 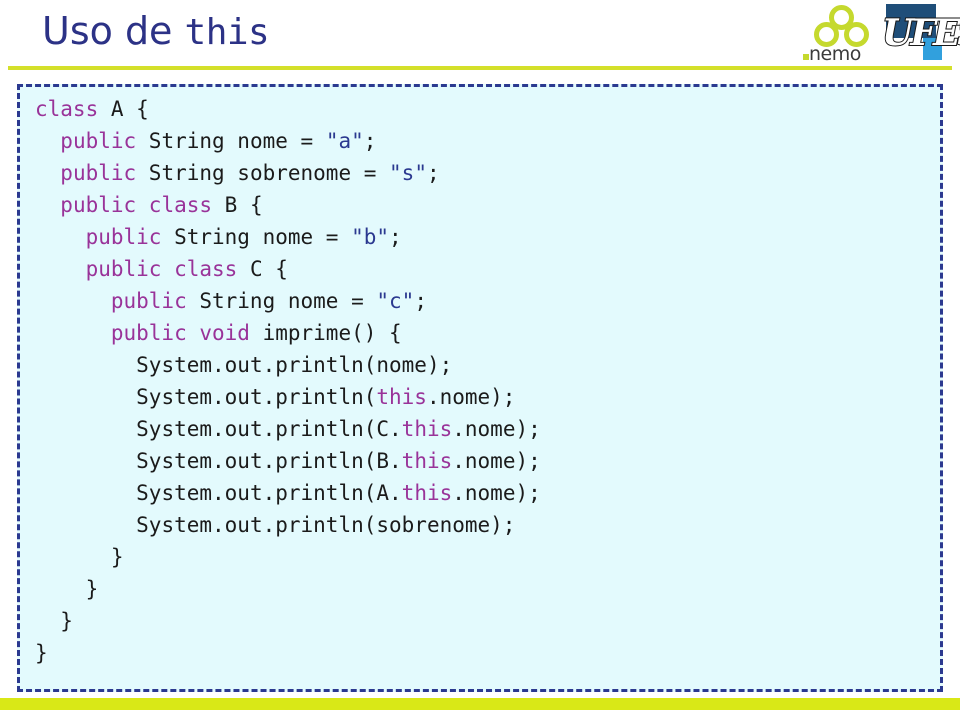 I want to click on code-token-pl: System.out.println(B., so click(x=269, y=461).